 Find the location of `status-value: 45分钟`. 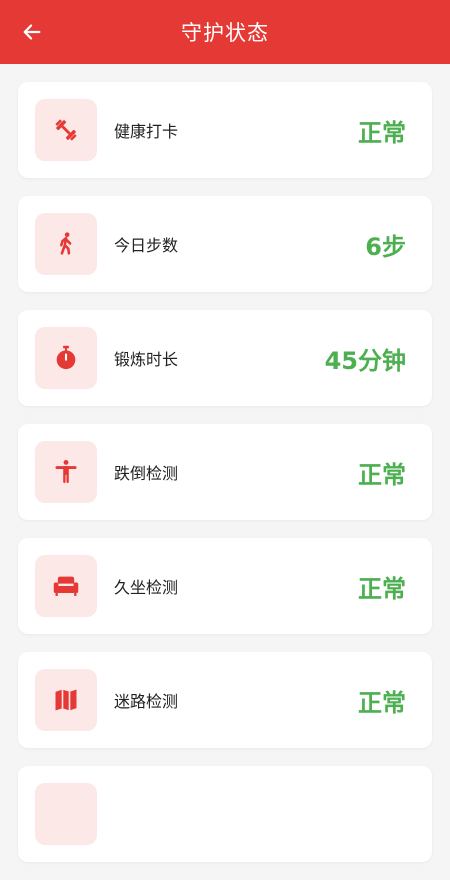

status-value: 45分钟 is located at coordinates (365, 360).